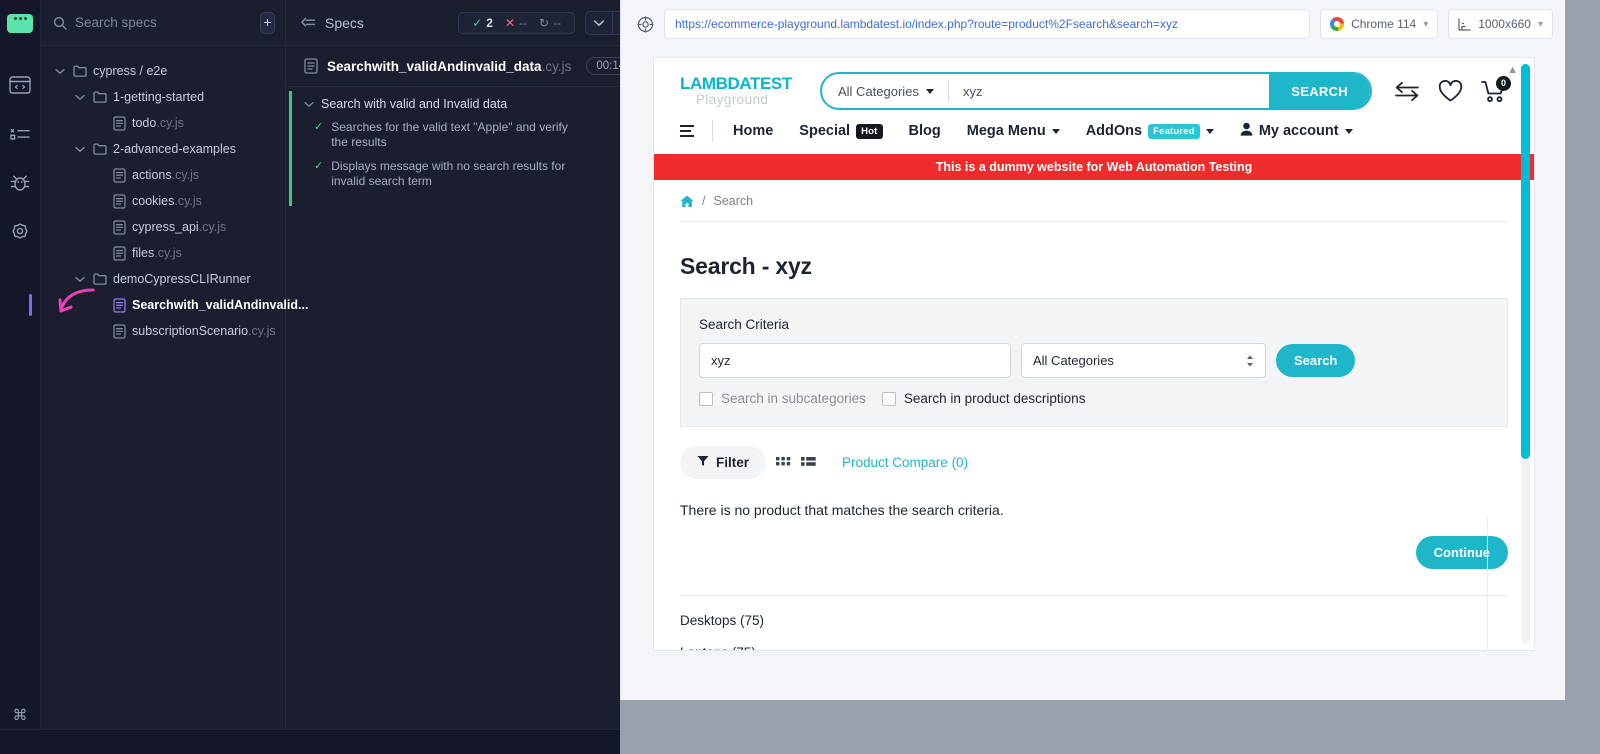 The image size is (1600, 754). What do you see at coordinates (878, 91) in the screenshot?
I see `search-category-label: All Categories` at bounding box center [878, 91].